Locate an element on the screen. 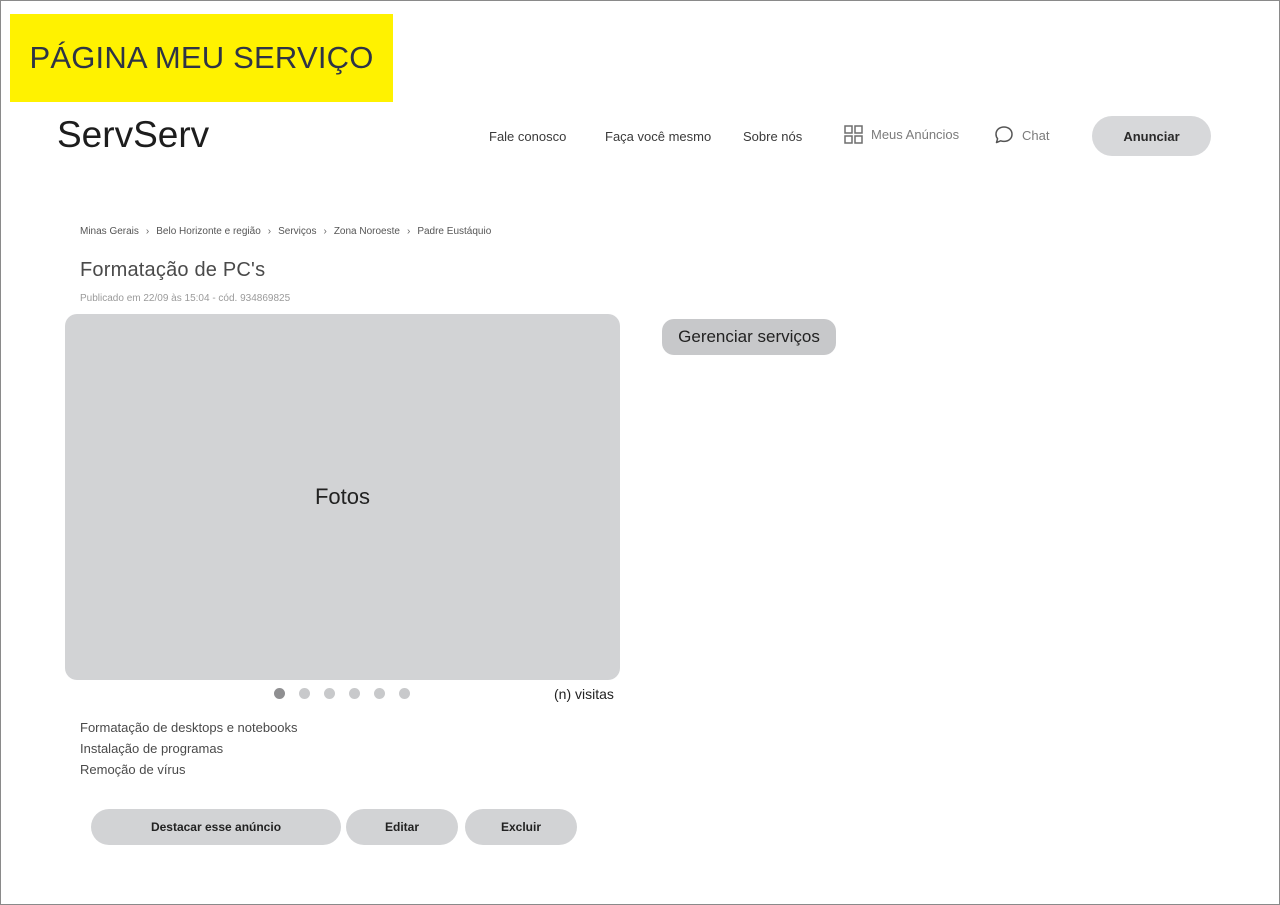 This screenshot has height=905, width=1280. list-item: Remoção de vírus is located at coordinates (133, 769).